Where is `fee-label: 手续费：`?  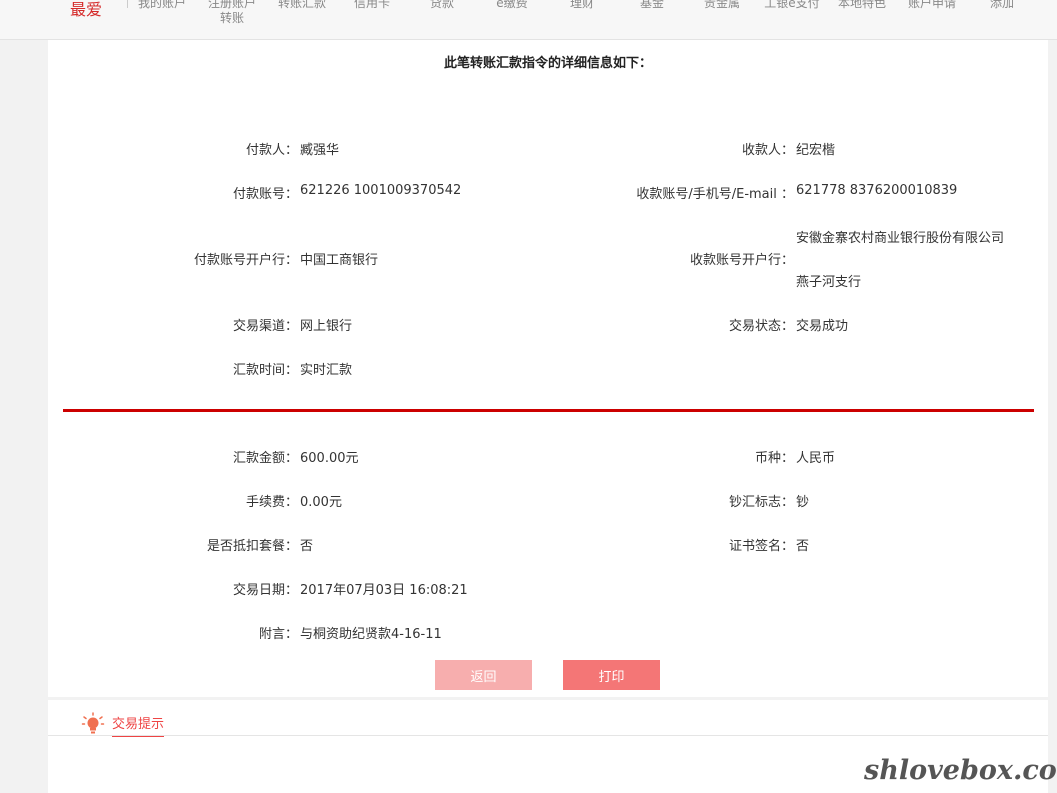 fee-label: 手续费： is located at coordinates (271, 502).